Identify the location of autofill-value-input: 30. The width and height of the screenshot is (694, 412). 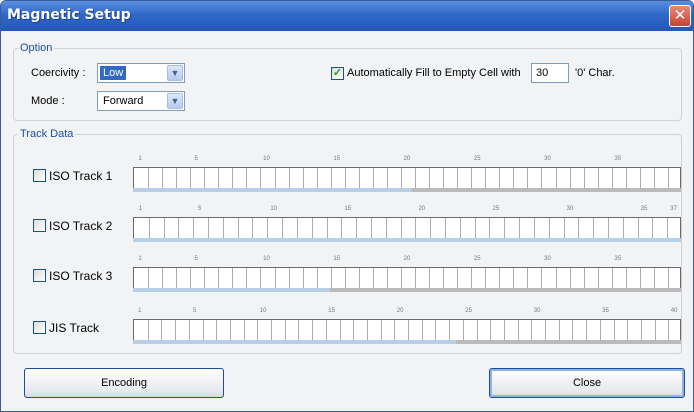
(550, 73).